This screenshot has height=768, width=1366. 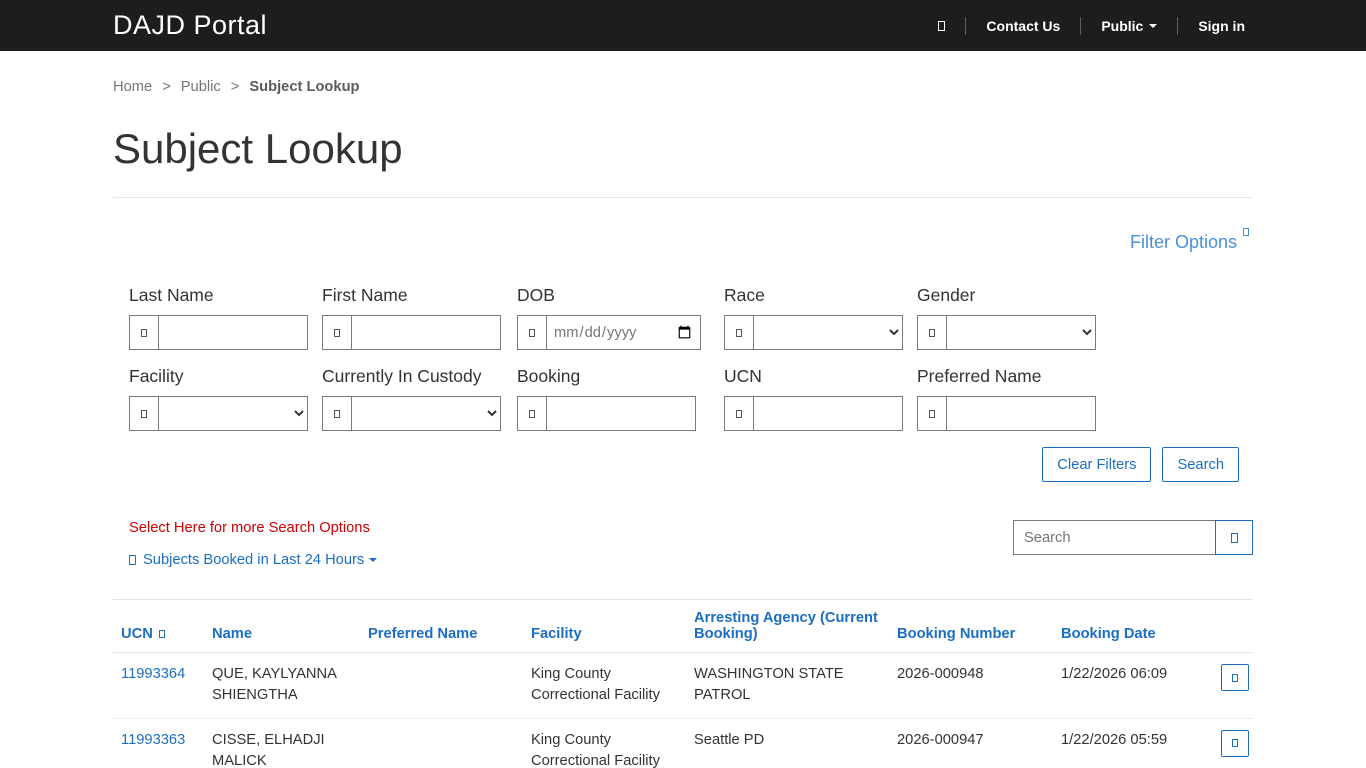 I want to click on top-navbar: DAJD Portal Contact Us Public Sign in, so click(x=683, y=25).